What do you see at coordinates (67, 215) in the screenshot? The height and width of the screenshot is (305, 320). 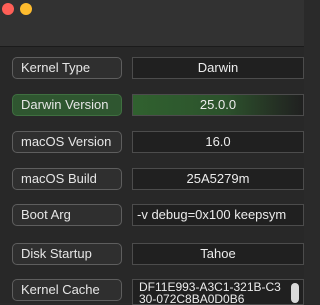 I see `boot-arg-label: Boot Arg` at bounding box center [67, 215].